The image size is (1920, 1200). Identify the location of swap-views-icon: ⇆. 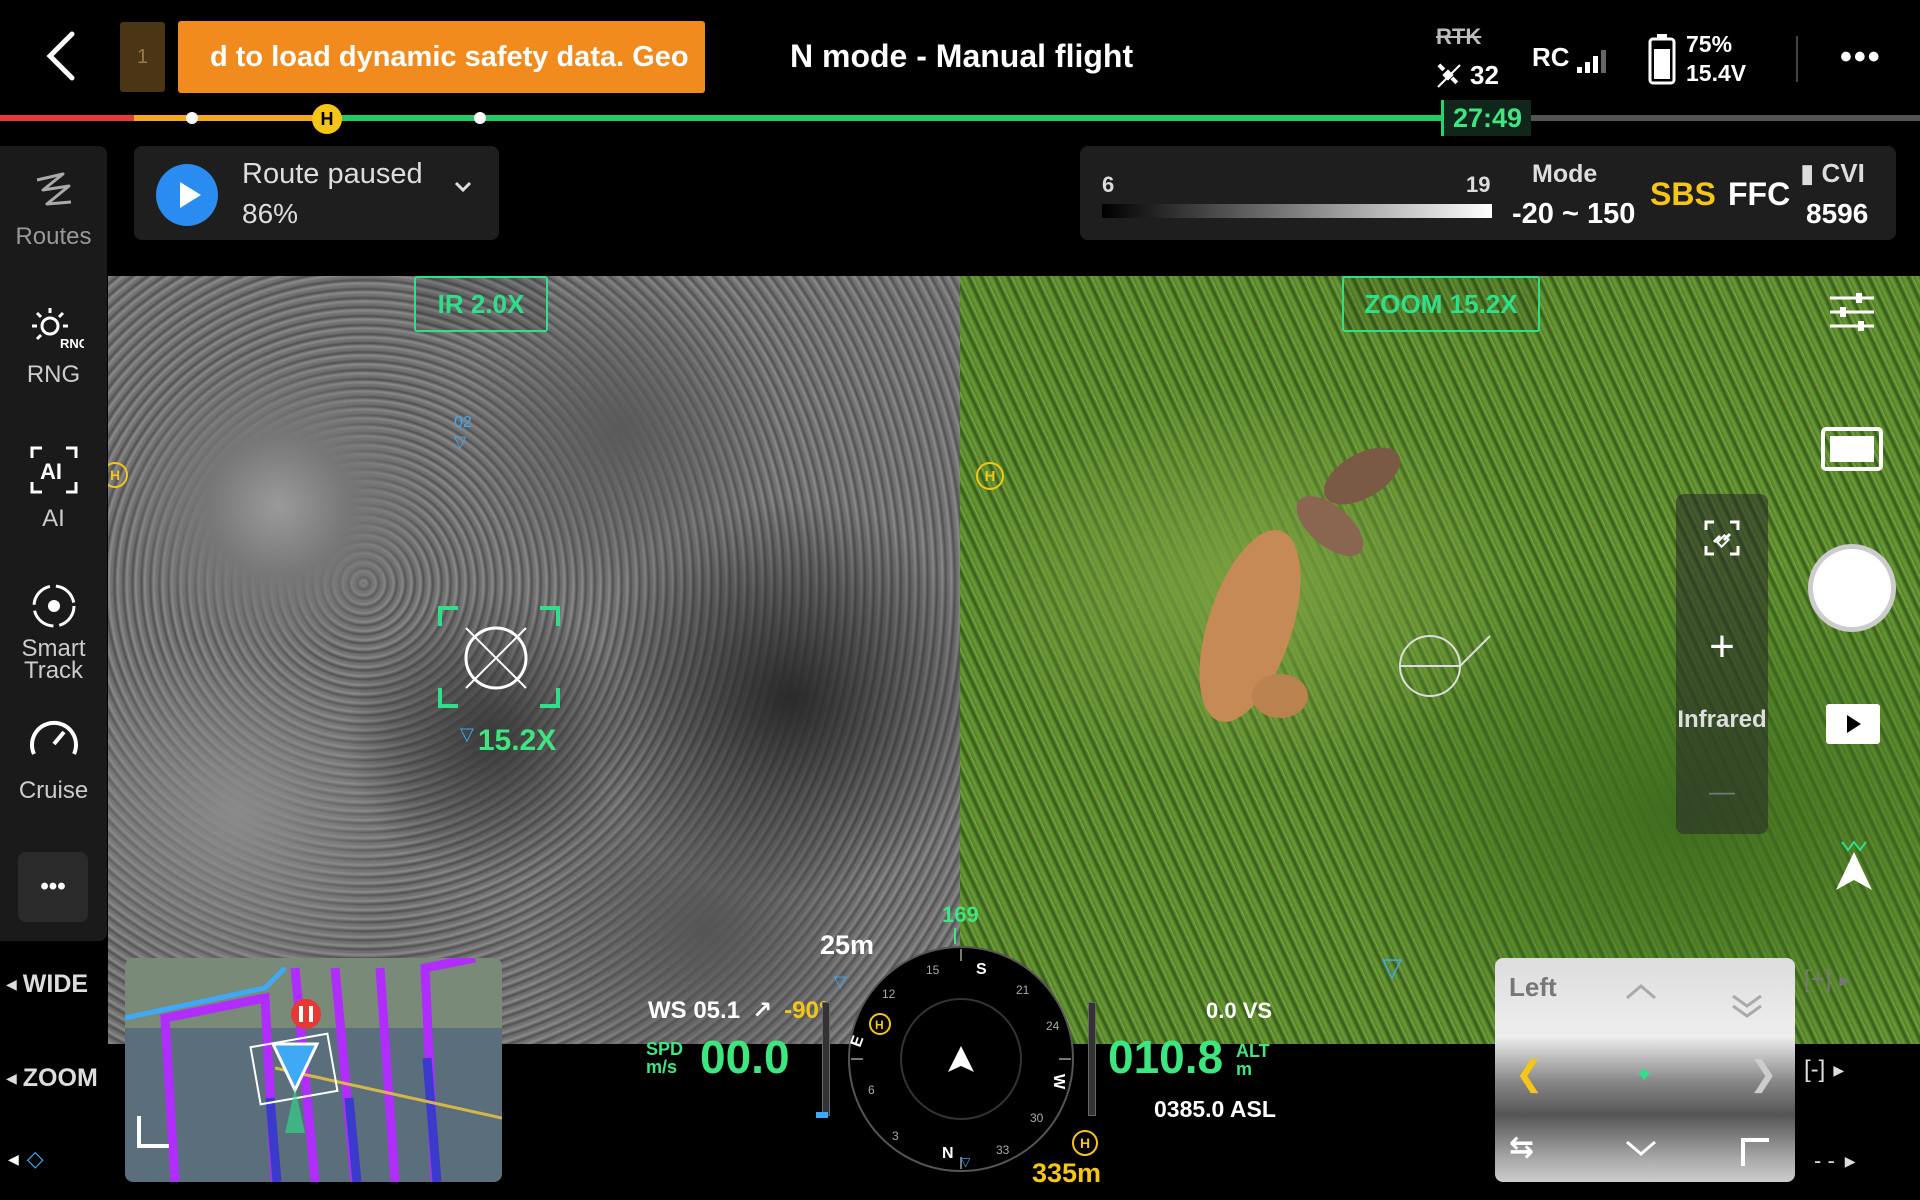
(1521, 1147).